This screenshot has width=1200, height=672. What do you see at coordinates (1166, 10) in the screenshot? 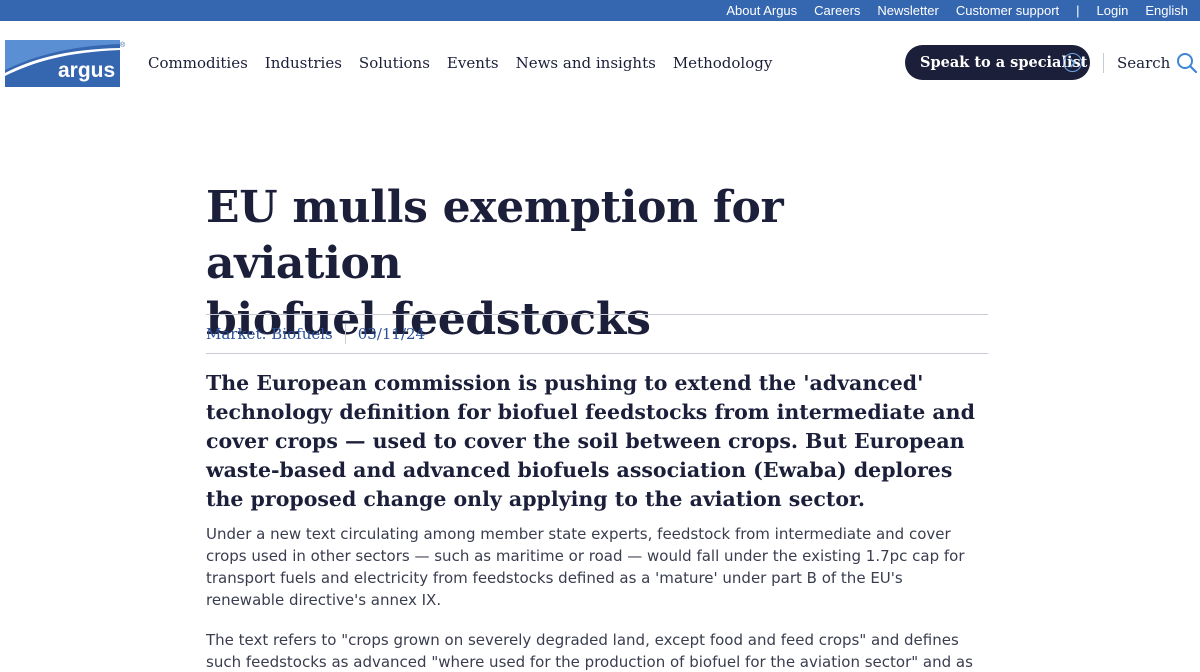
I see `language-link: English` at bounding box center [1166, 10].